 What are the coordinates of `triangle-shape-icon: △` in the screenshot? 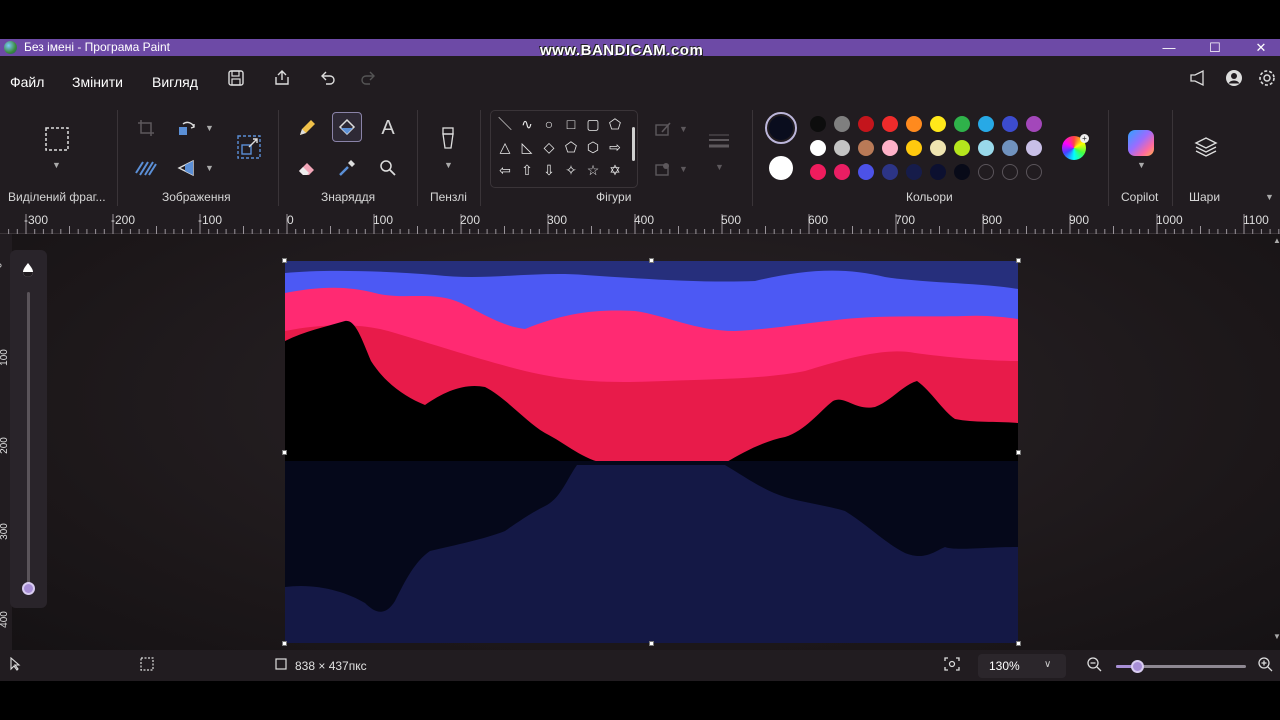 It's located at (505, 147).